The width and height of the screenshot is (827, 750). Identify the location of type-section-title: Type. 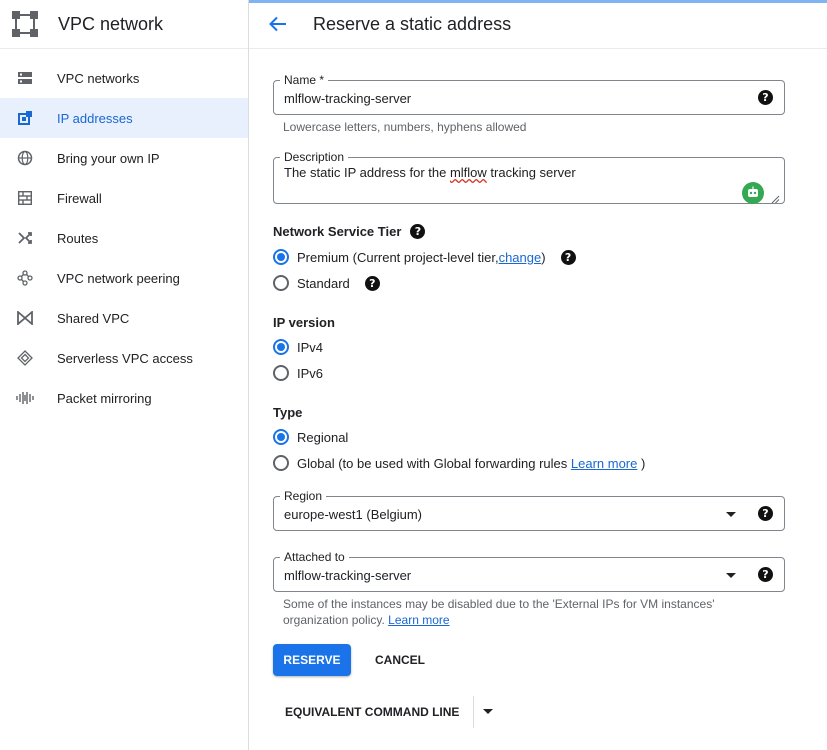
(288, 412).